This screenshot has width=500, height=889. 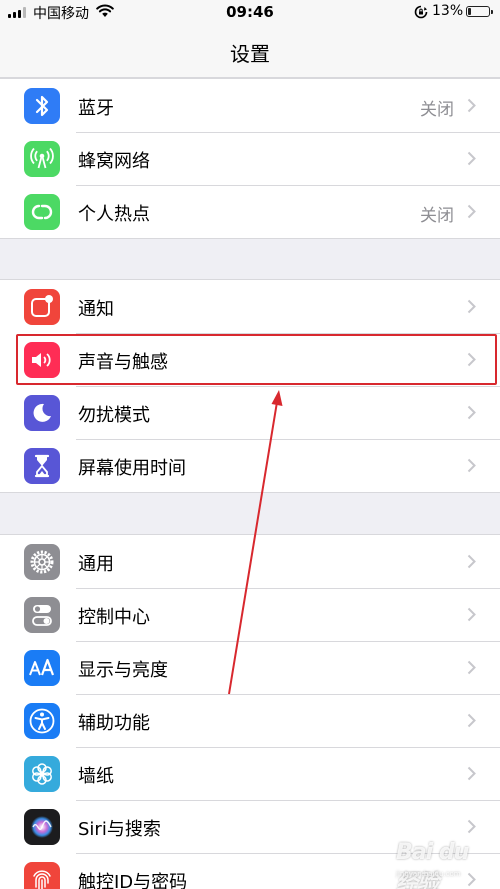 What do you see at coordinates (42, 615) in the screenshot?
I see `switches-icon` at bounding box center [42, 615].